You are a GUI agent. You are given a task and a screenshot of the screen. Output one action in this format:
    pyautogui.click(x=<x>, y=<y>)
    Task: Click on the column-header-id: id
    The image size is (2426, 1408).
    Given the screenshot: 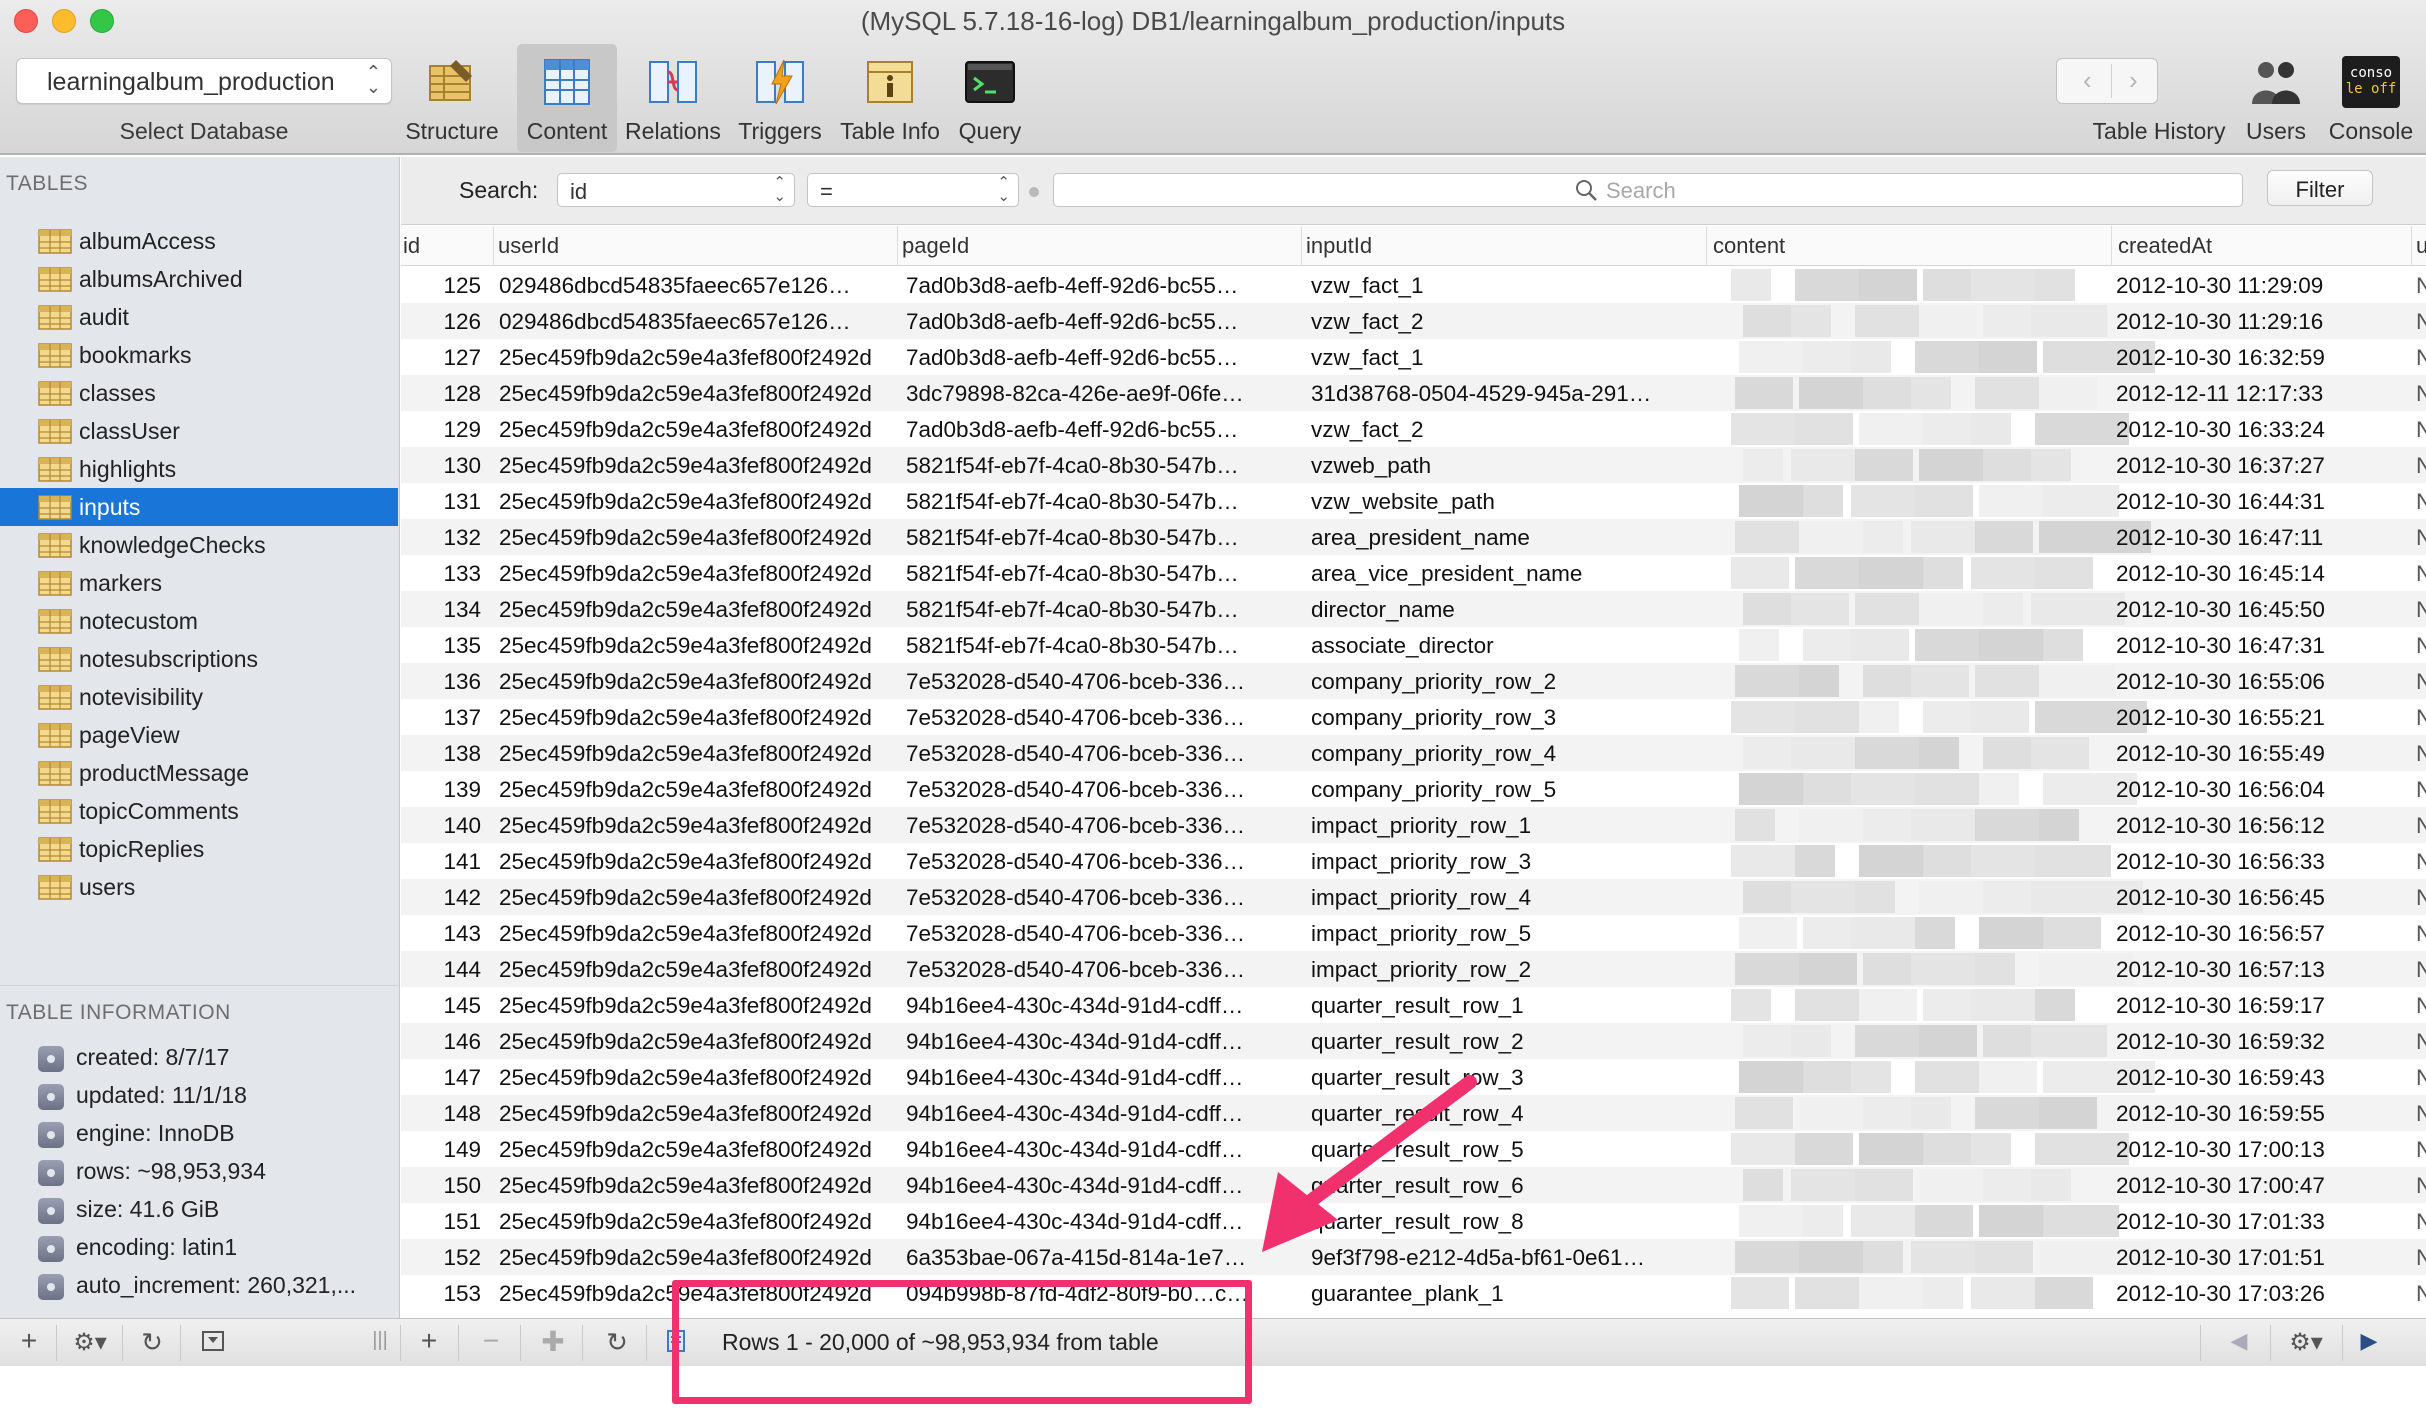 What is the action you would take?
    pyautogui.click(x=443, y=246)
    